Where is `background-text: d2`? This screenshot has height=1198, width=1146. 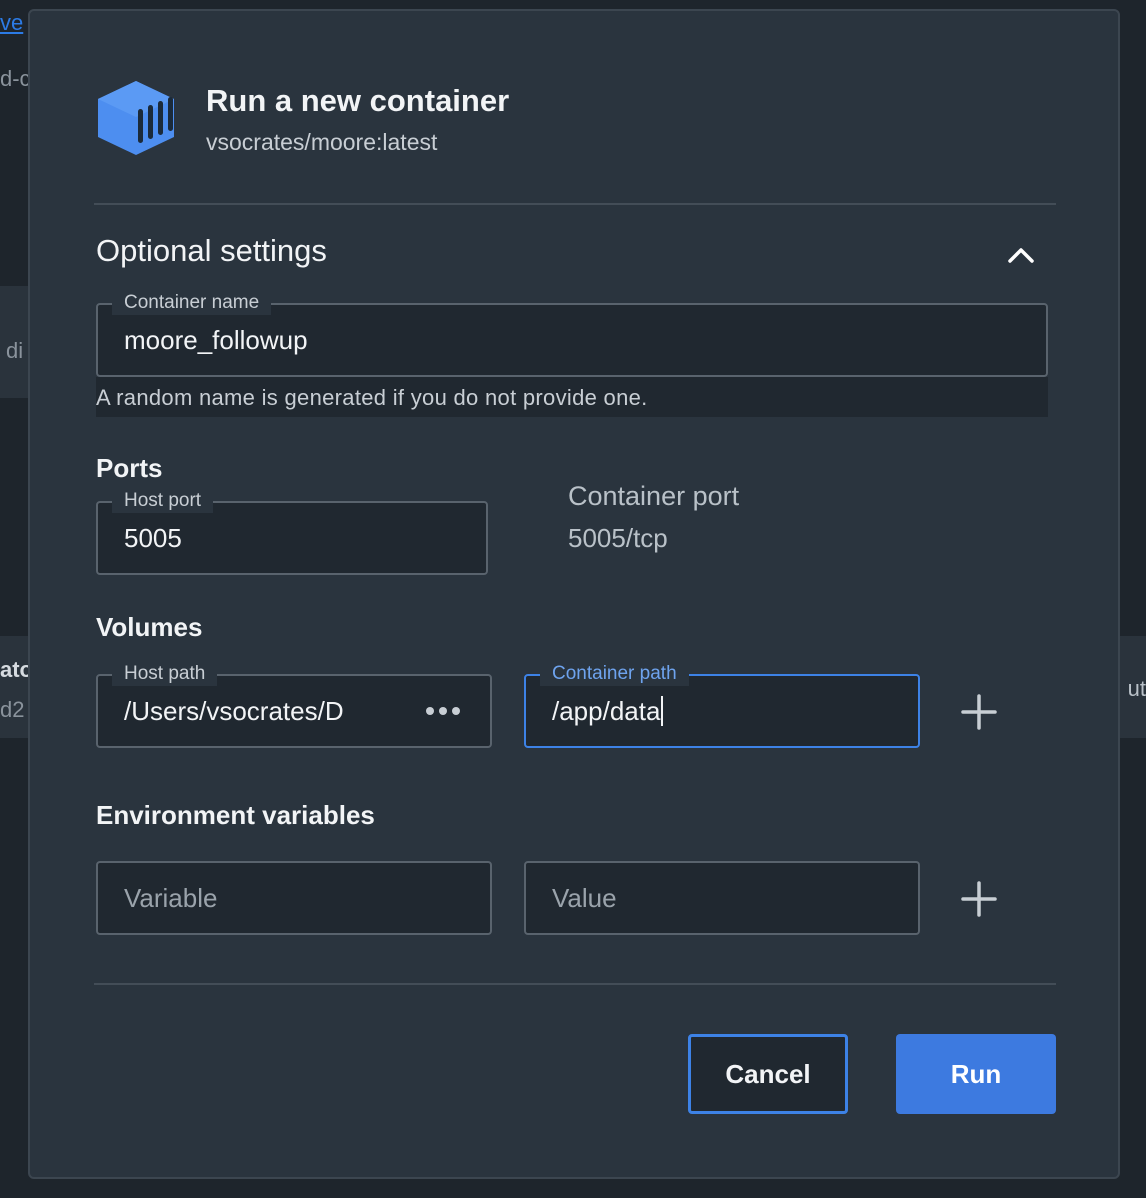 background-text: d2 is located at coordinates (12, 709).